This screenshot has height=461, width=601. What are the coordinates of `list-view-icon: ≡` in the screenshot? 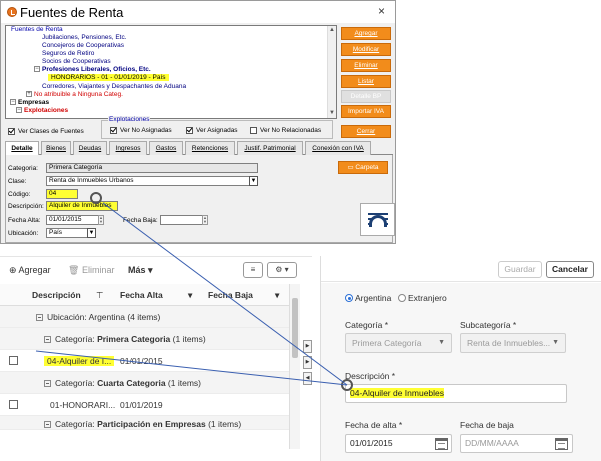 It's located at (253, 270).